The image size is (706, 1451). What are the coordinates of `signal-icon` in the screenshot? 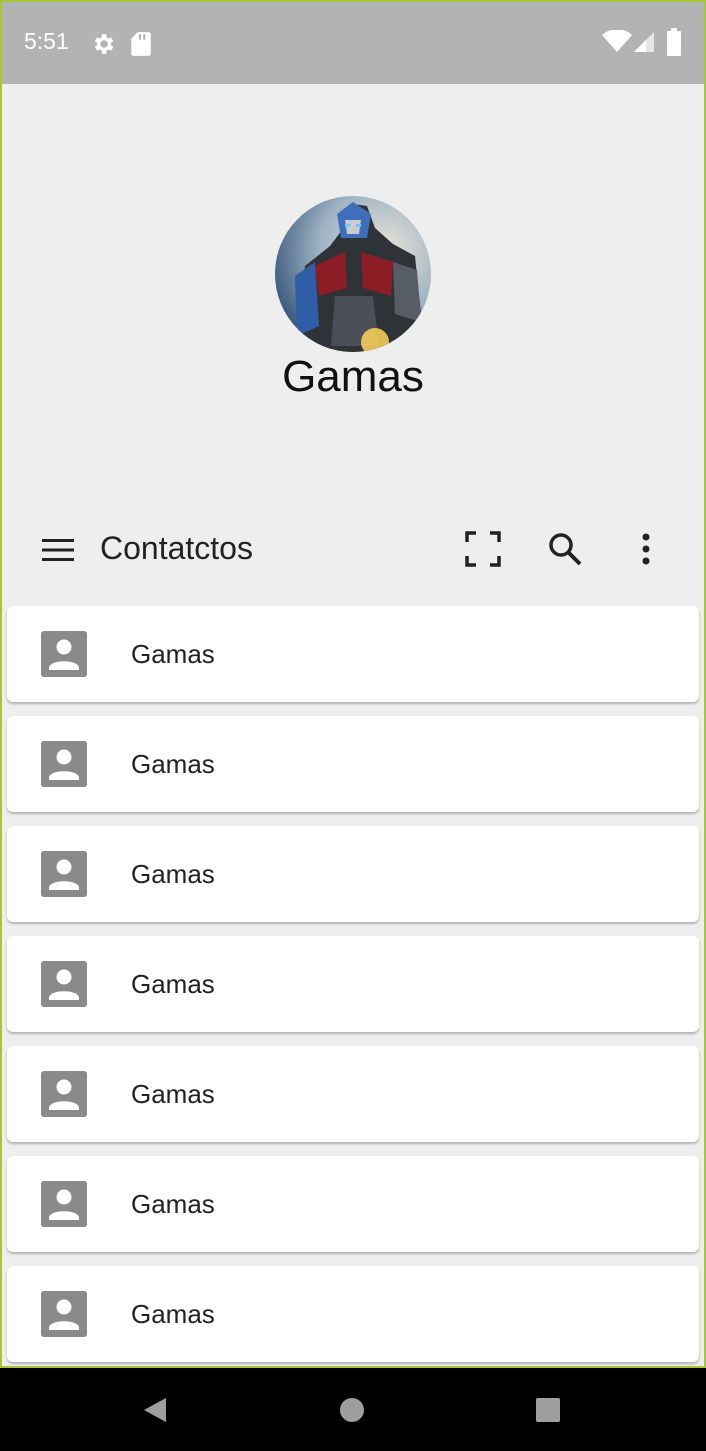 It's located at (644, 42).